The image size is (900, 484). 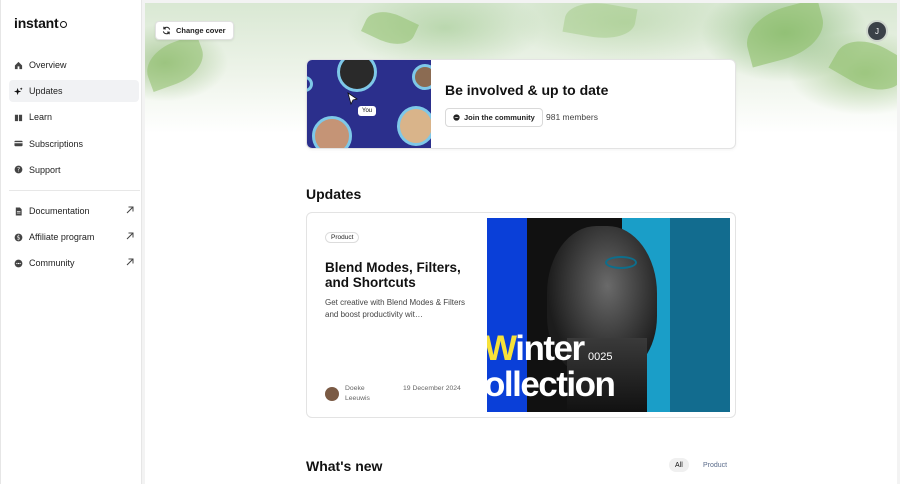 I want to click on filter-product: Product, so click(x=715, y=465).